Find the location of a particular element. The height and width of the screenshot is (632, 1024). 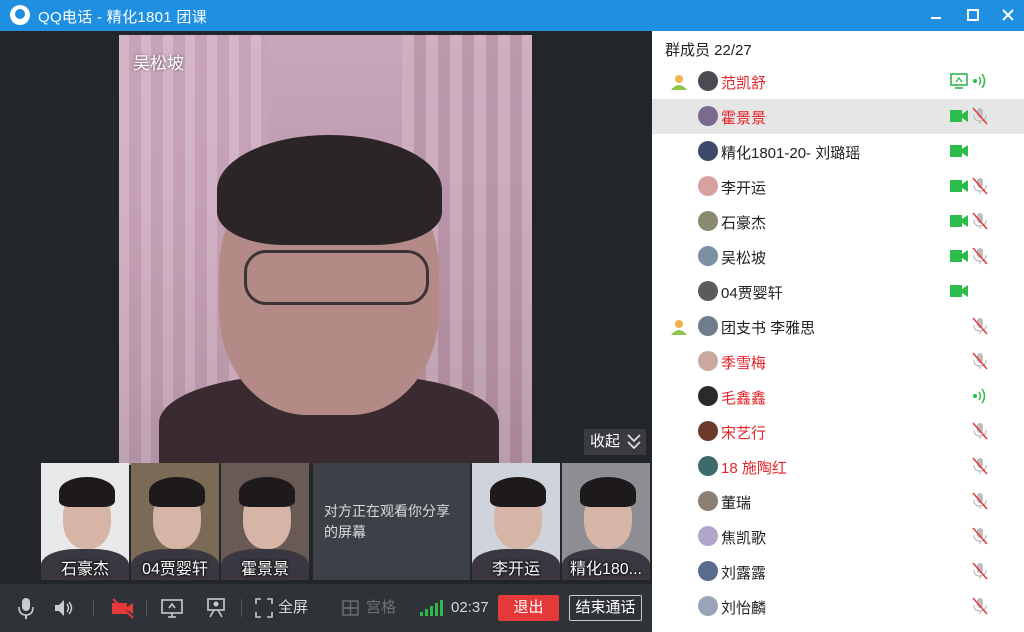

member-name: 宋艺行 is located at coordinates (744, 433).